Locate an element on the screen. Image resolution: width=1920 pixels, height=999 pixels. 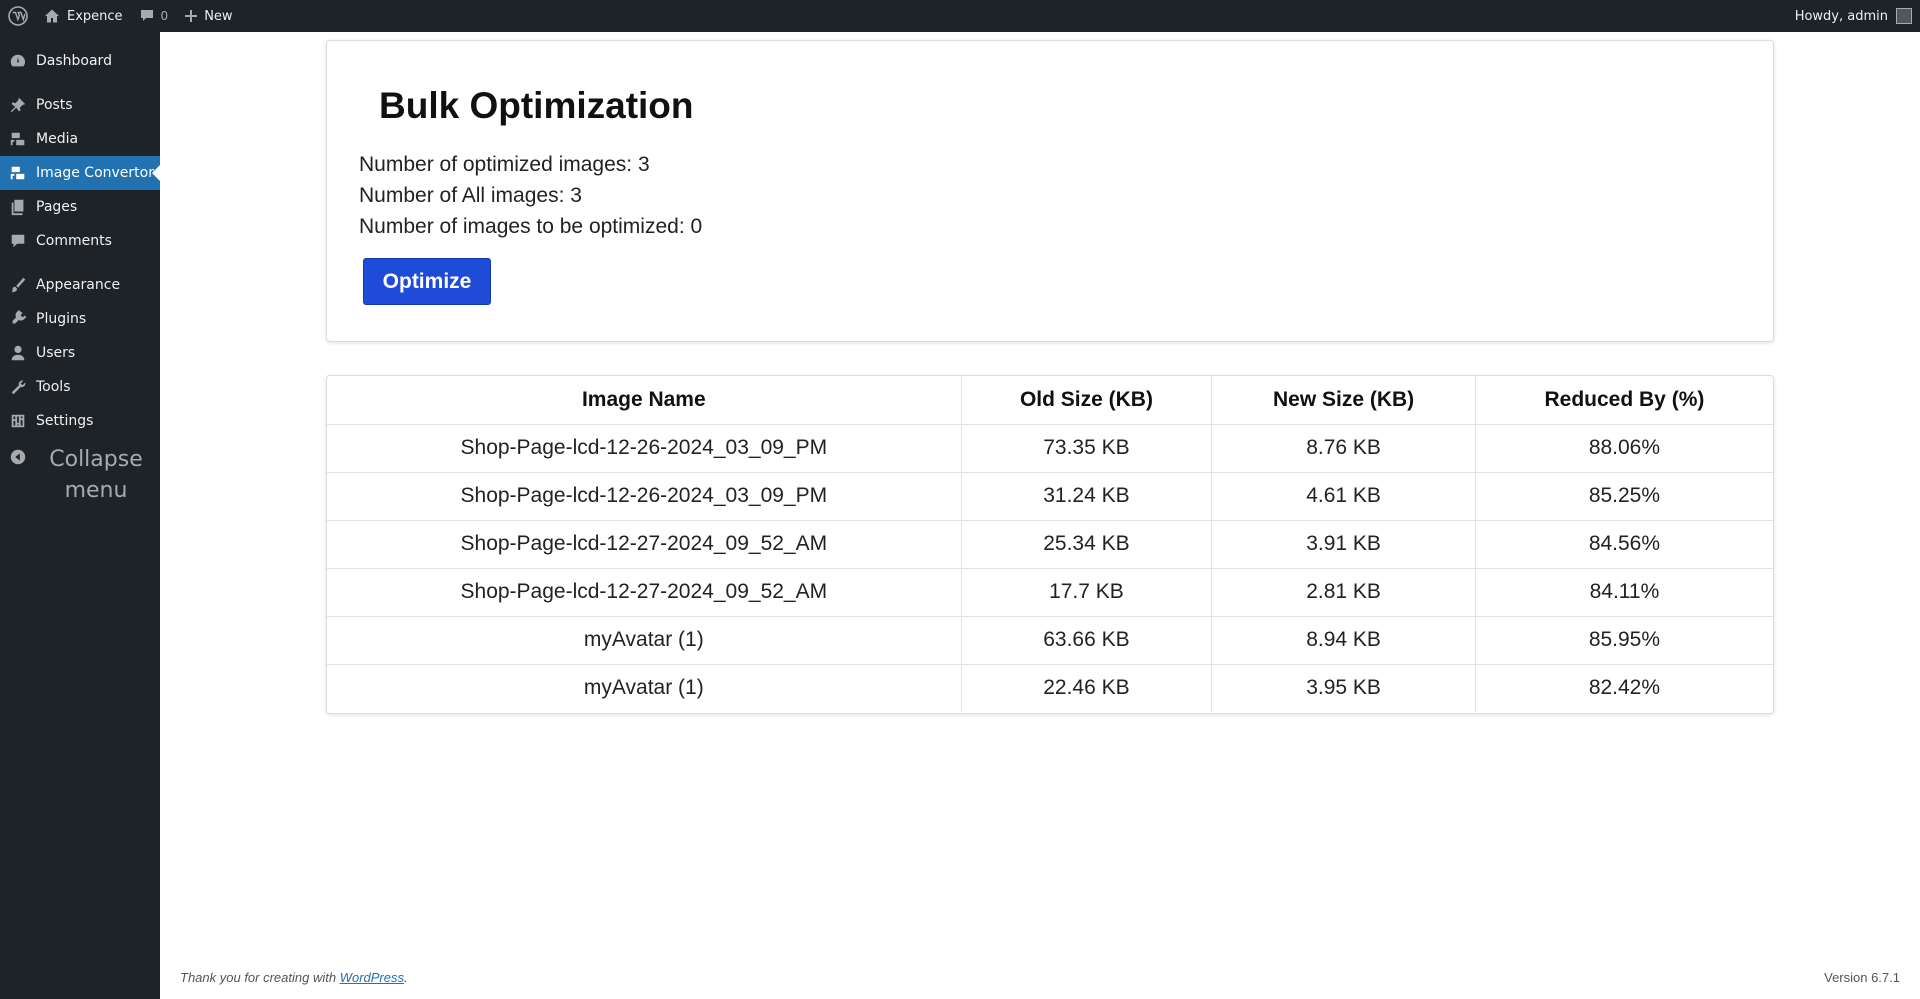
footer-thanks-text: Thank you for creating with is located at coordinates (260, 977).